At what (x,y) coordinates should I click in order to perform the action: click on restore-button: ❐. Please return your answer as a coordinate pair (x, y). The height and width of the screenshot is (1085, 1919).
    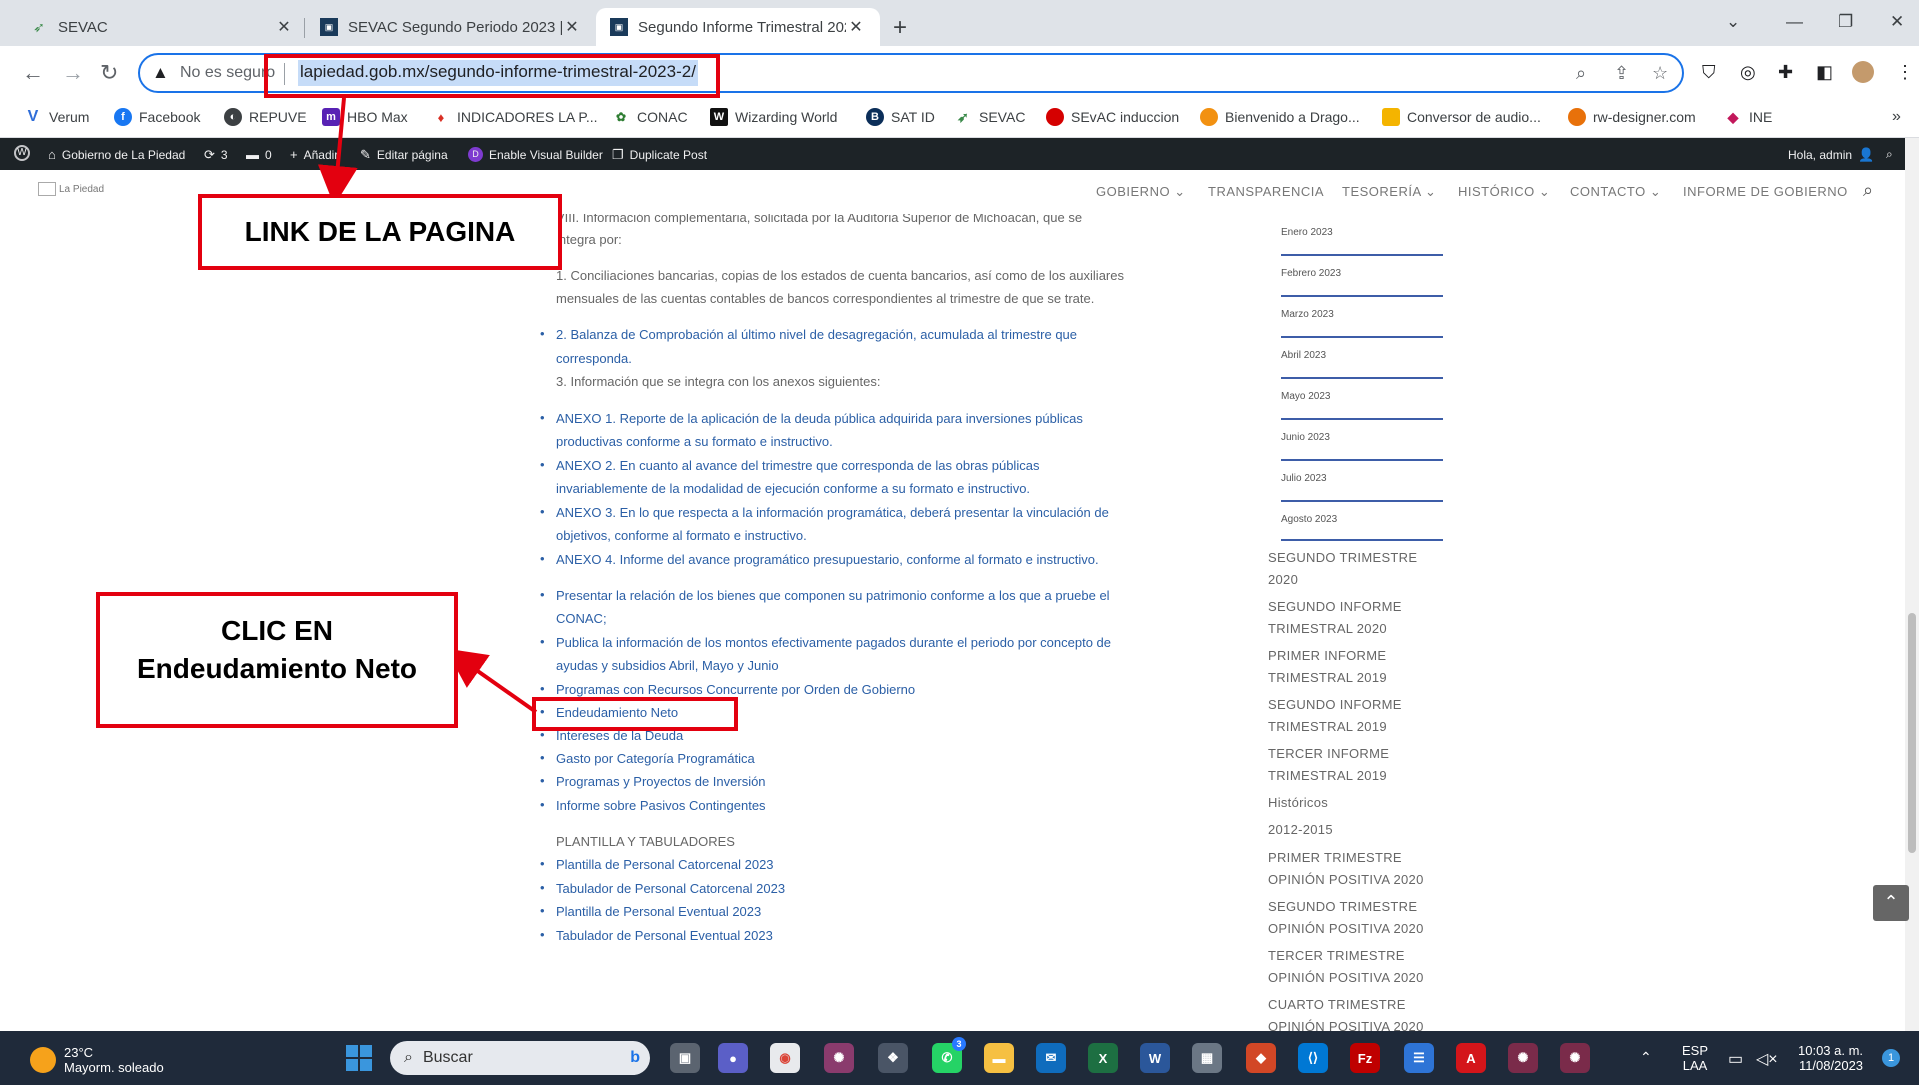
    Looking at the image, I should click on (1845, 22).